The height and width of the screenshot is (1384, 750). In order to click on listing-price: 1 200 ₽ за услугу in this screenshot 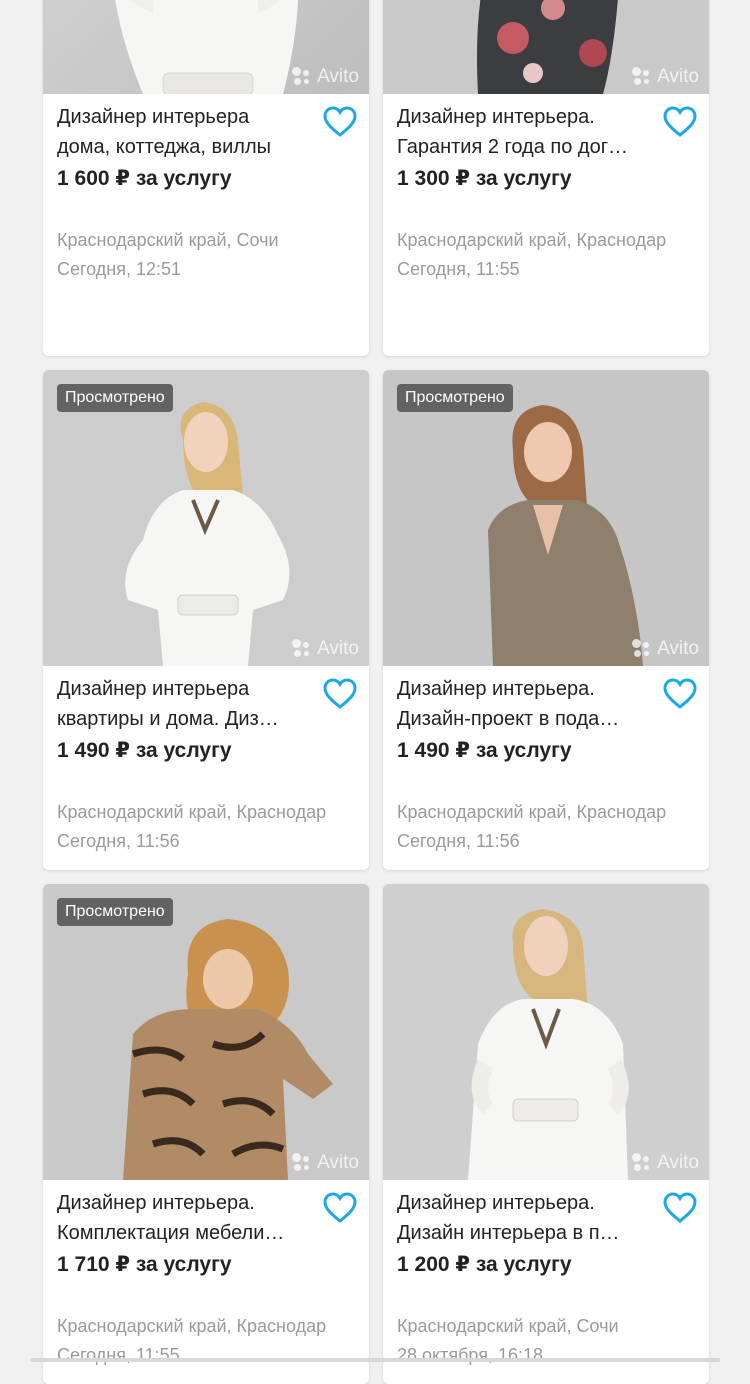, I will do `click(484, 1264)`.